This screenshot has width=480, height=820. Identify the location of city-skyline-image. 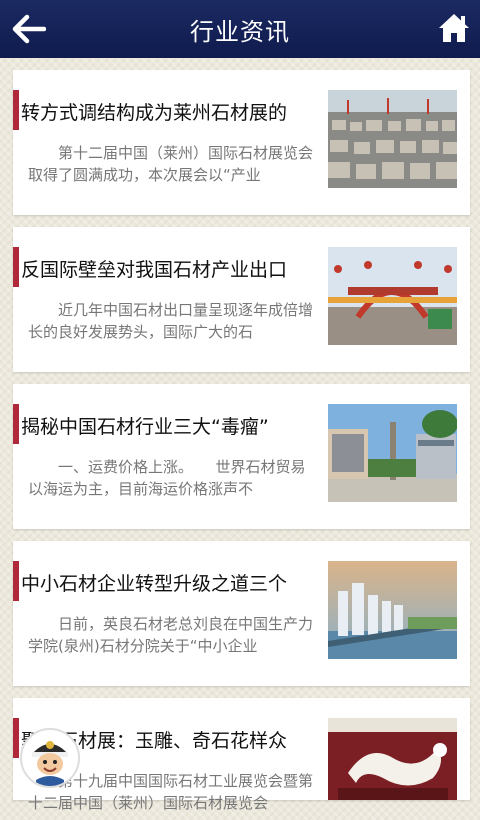
(392, 610).